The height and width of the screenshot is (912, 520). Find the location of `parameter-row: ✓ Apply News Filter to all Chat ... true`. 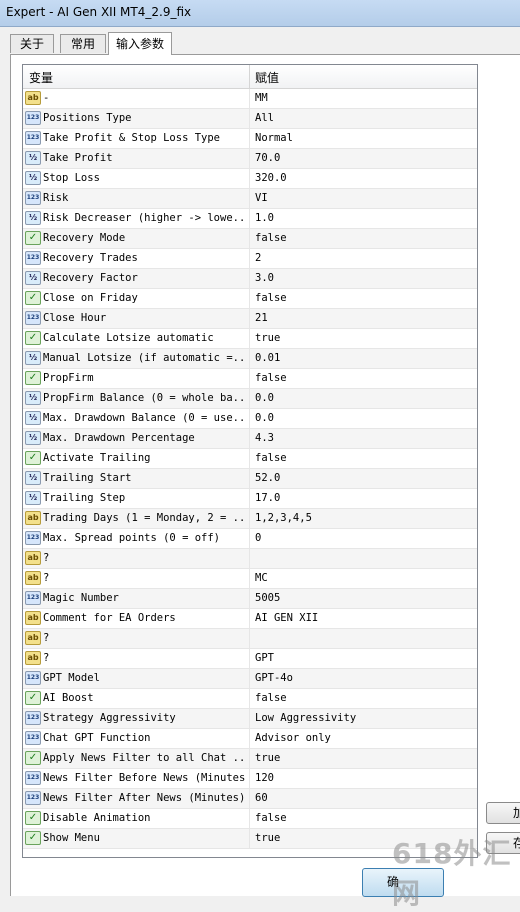

parameter-row: ✓ Apply News Filter to all Chat ... true is located at coordinates (250, 759).